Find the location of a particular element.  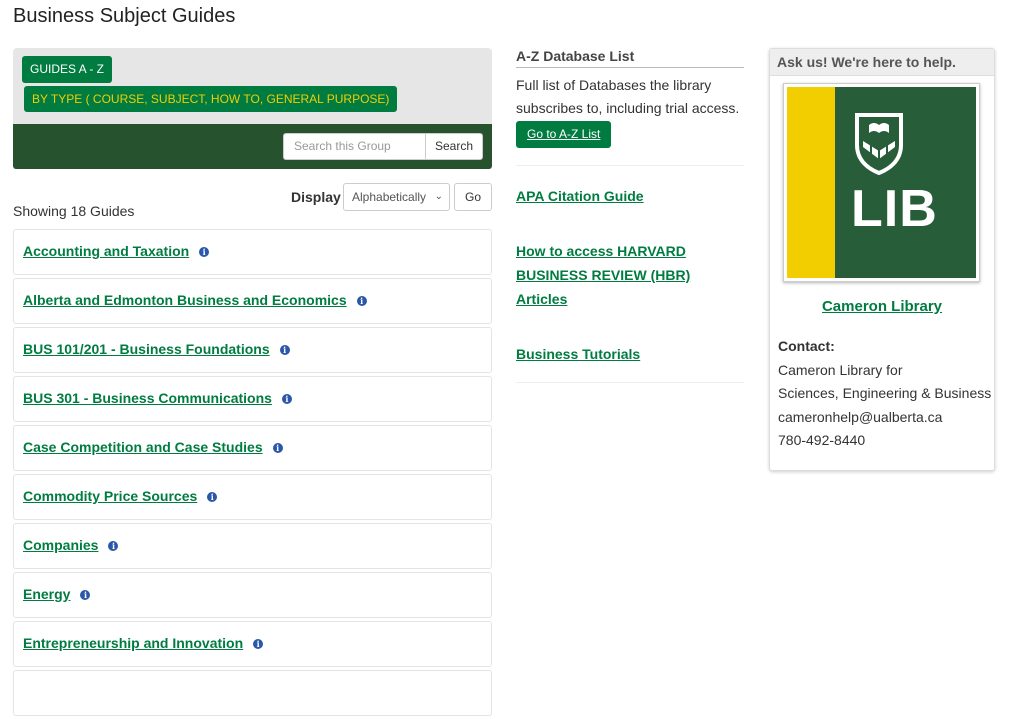

az-list-button: Go to A-Z List is located at coordinates (564, 134).